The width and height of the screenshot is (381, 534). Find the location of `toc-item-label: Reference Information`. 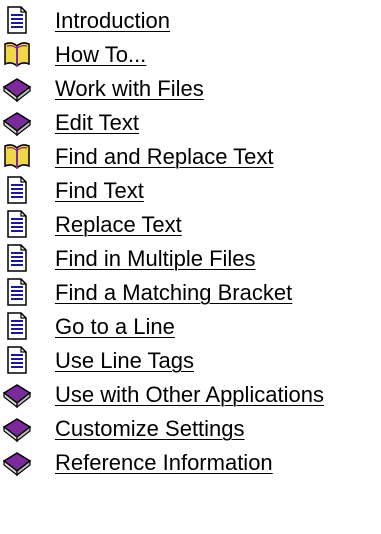

toc-item-label: Reference Information is located at coordinates (164, 463).